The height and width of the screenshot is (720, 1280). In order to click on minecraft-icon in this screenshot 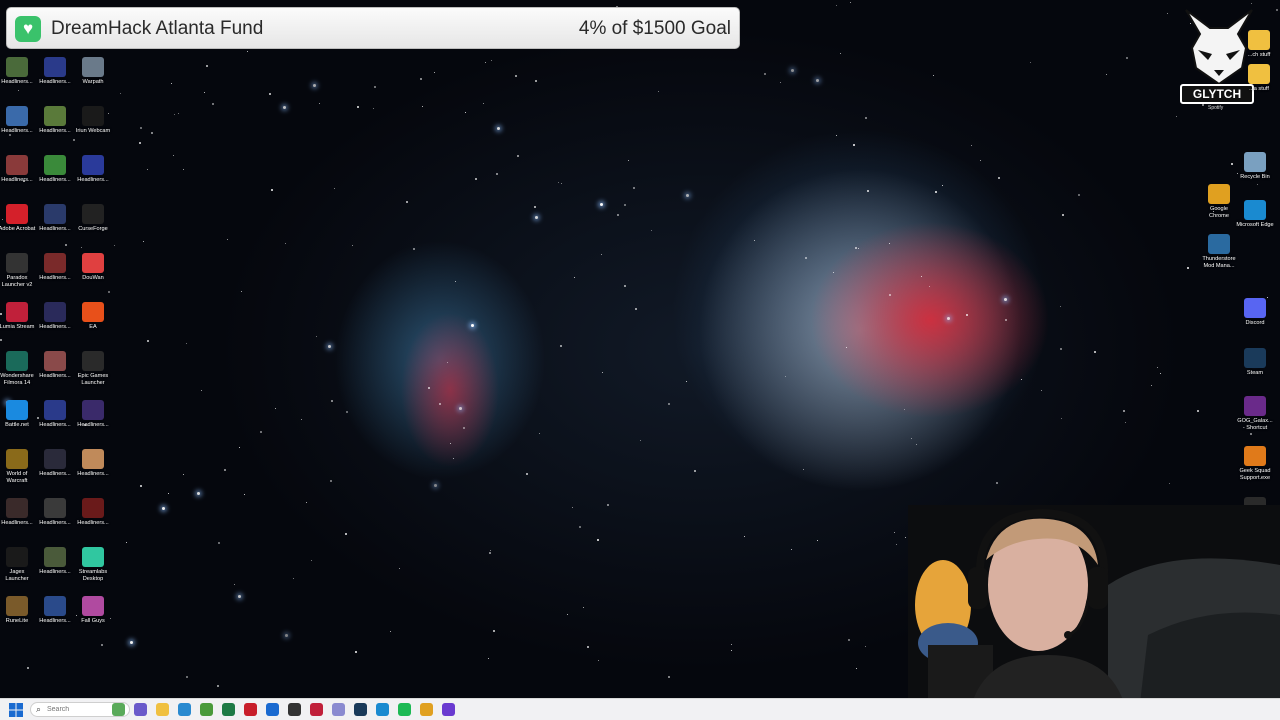, I will do `click(206, 709)`.